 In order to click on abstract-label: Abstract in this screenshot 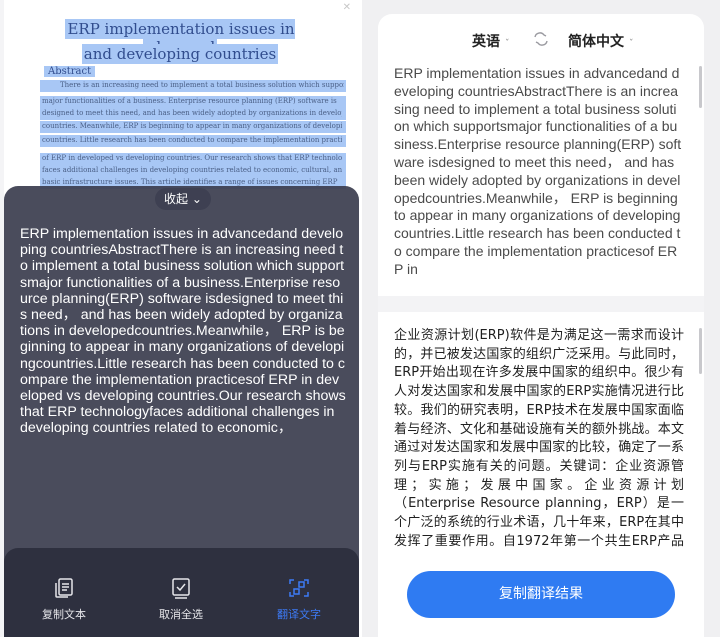, I will do `click(70, 71)`.